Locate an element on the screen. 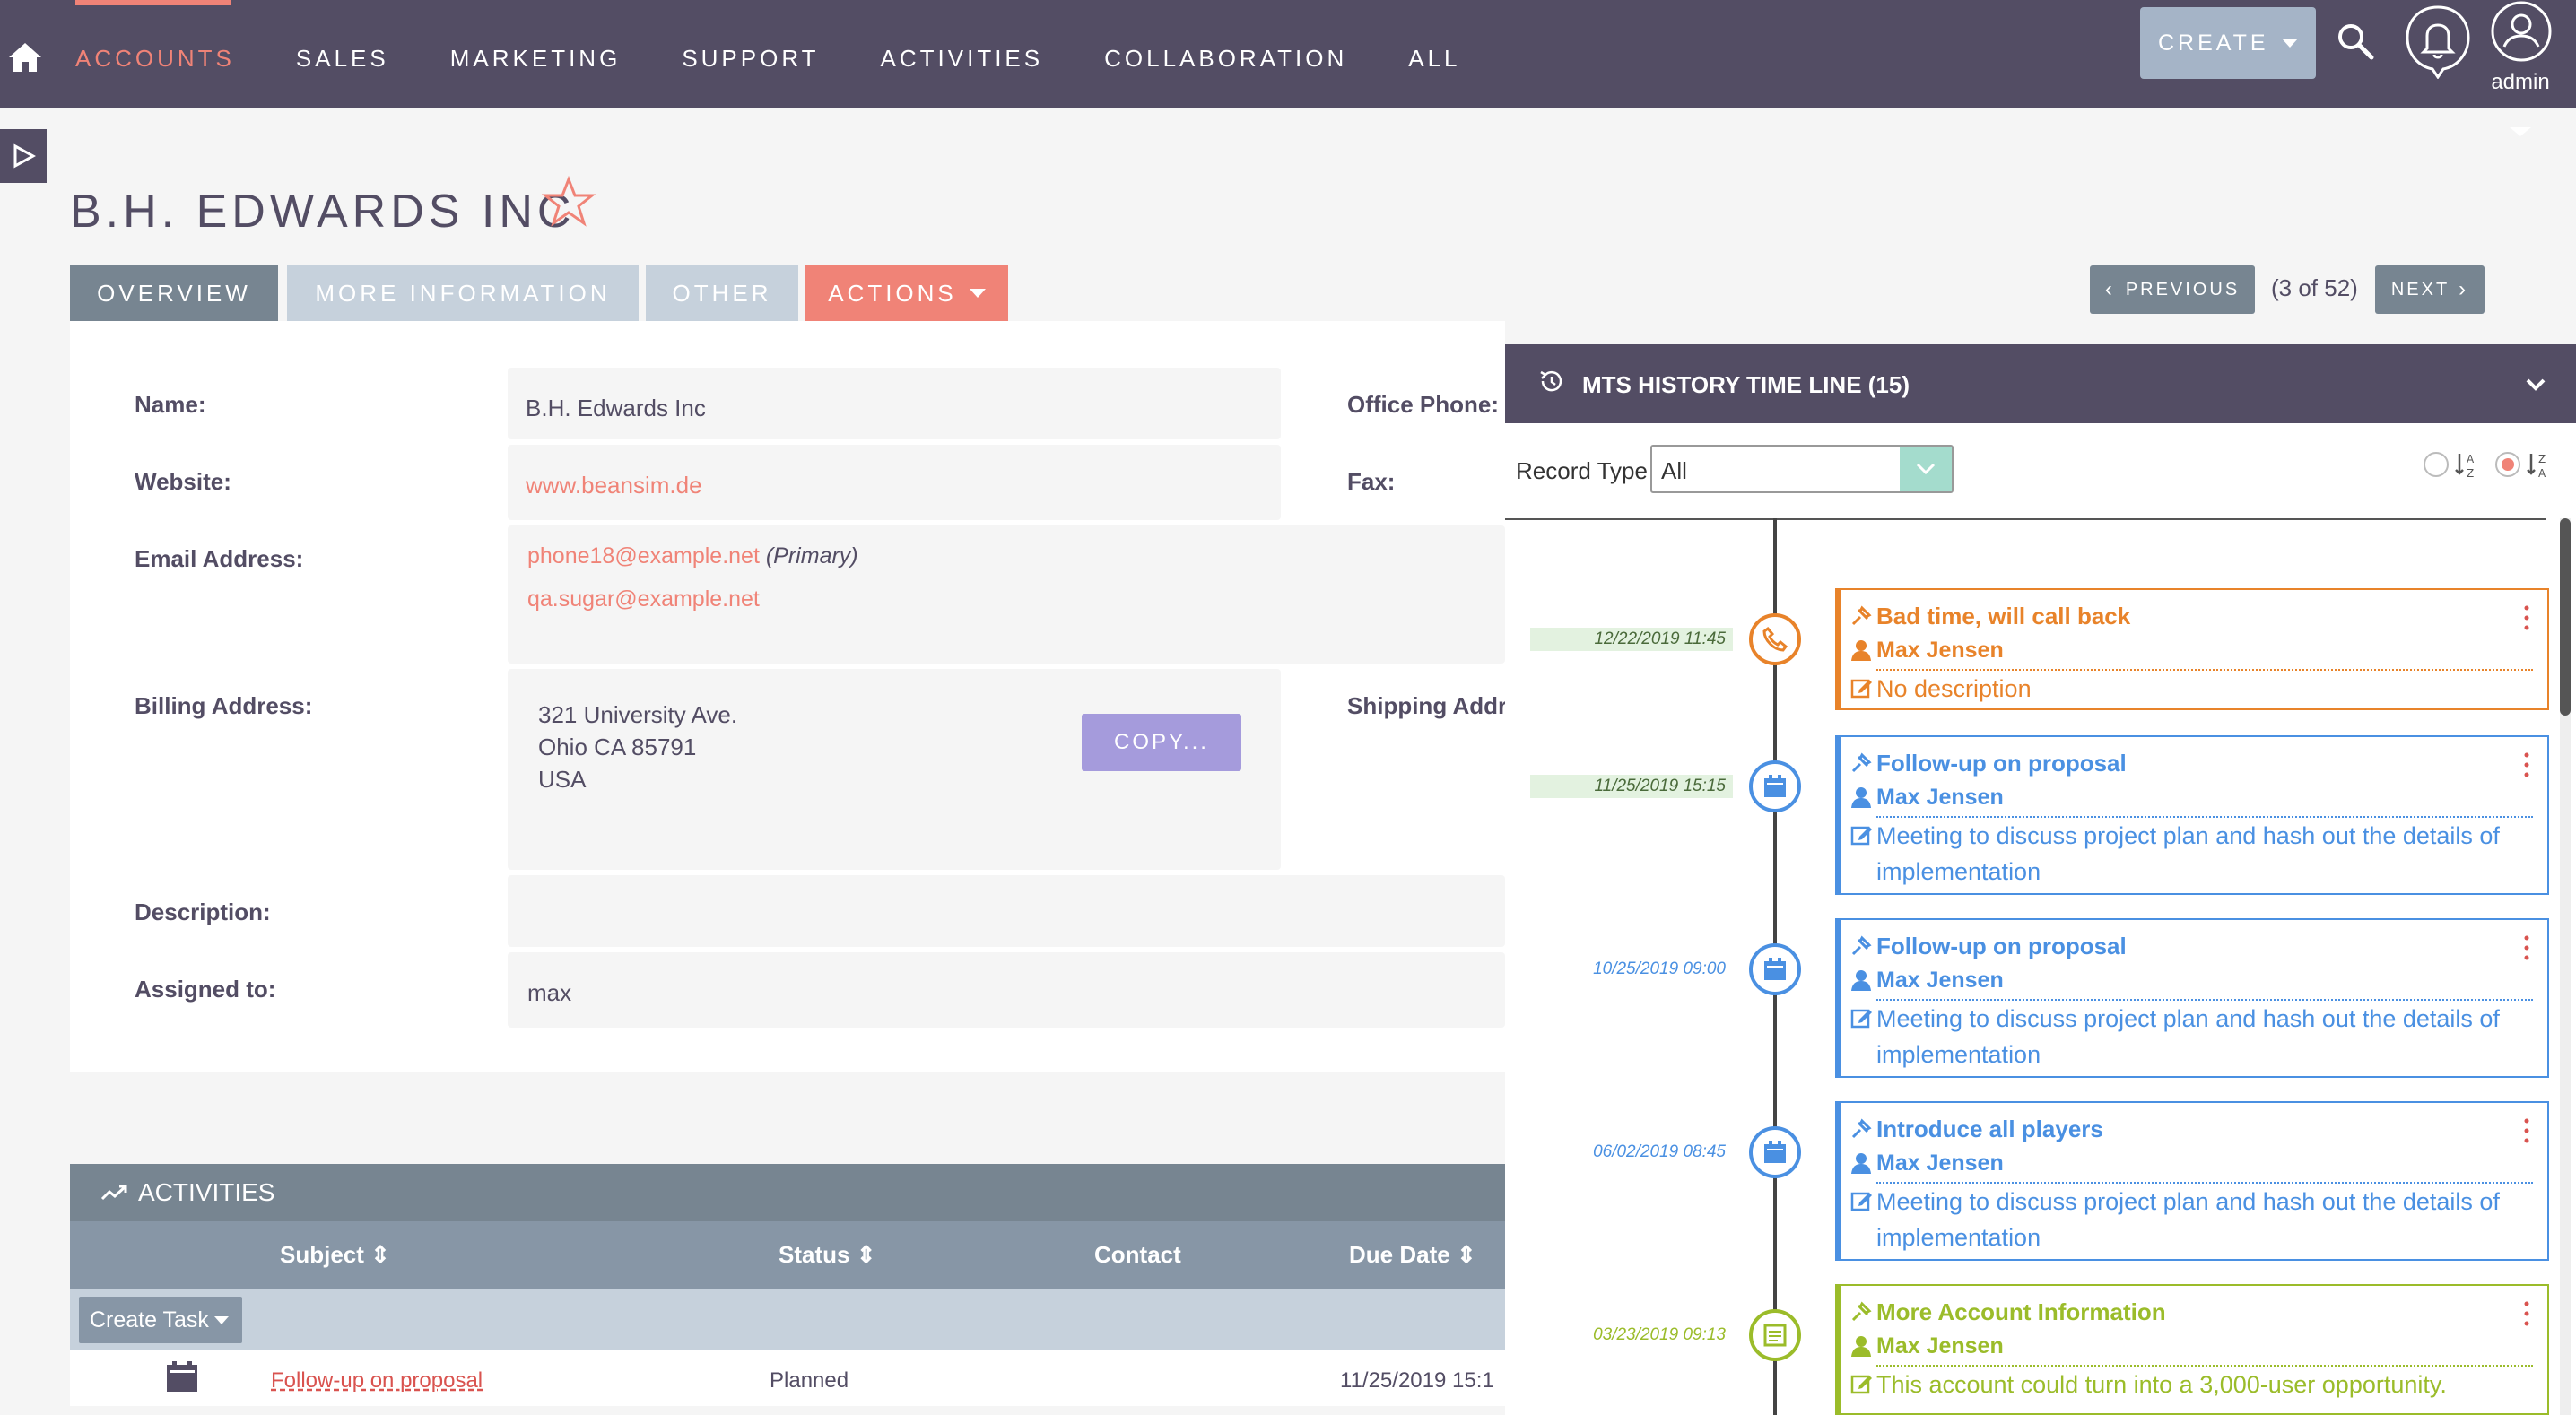 The image size is (2576, 1415). note-icon is located at coordinates (1775, 1335).